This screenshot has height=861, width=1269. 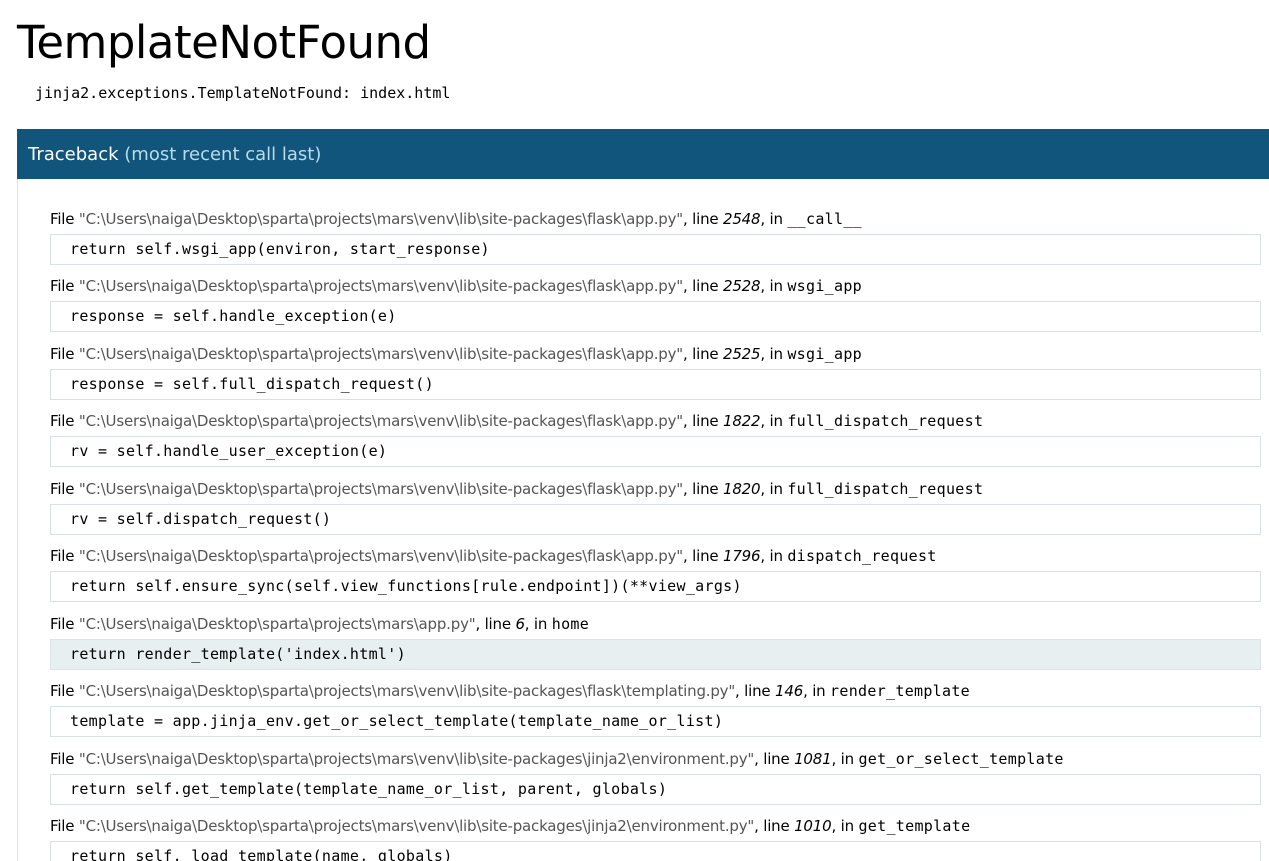 What do you see at coordinates (655, 451) in the screenshot?
I see `frame-source-line: rv = self.handle_user_exception(e)` at bounding box center [655, 451].